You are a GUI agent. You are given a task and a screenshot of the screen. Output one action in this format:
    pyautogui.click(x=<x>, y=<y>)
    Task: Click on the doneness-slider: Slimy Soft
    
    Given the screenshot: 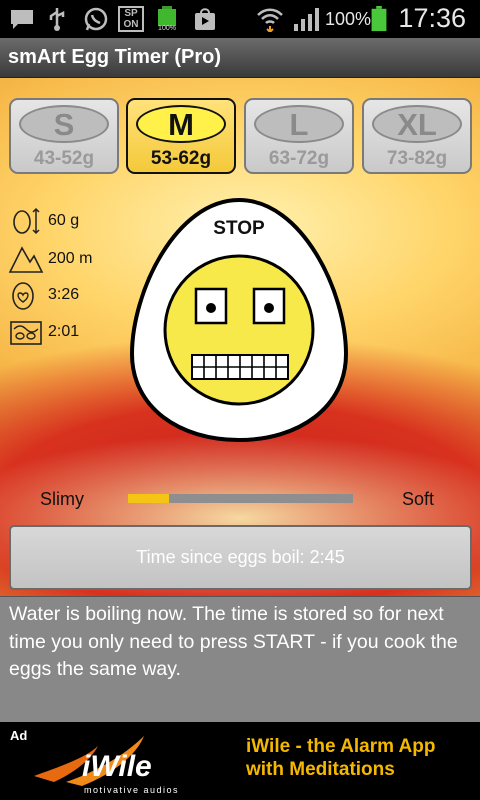 What is the action you would take?
    pyautogui.click(x=240, y=498)
    